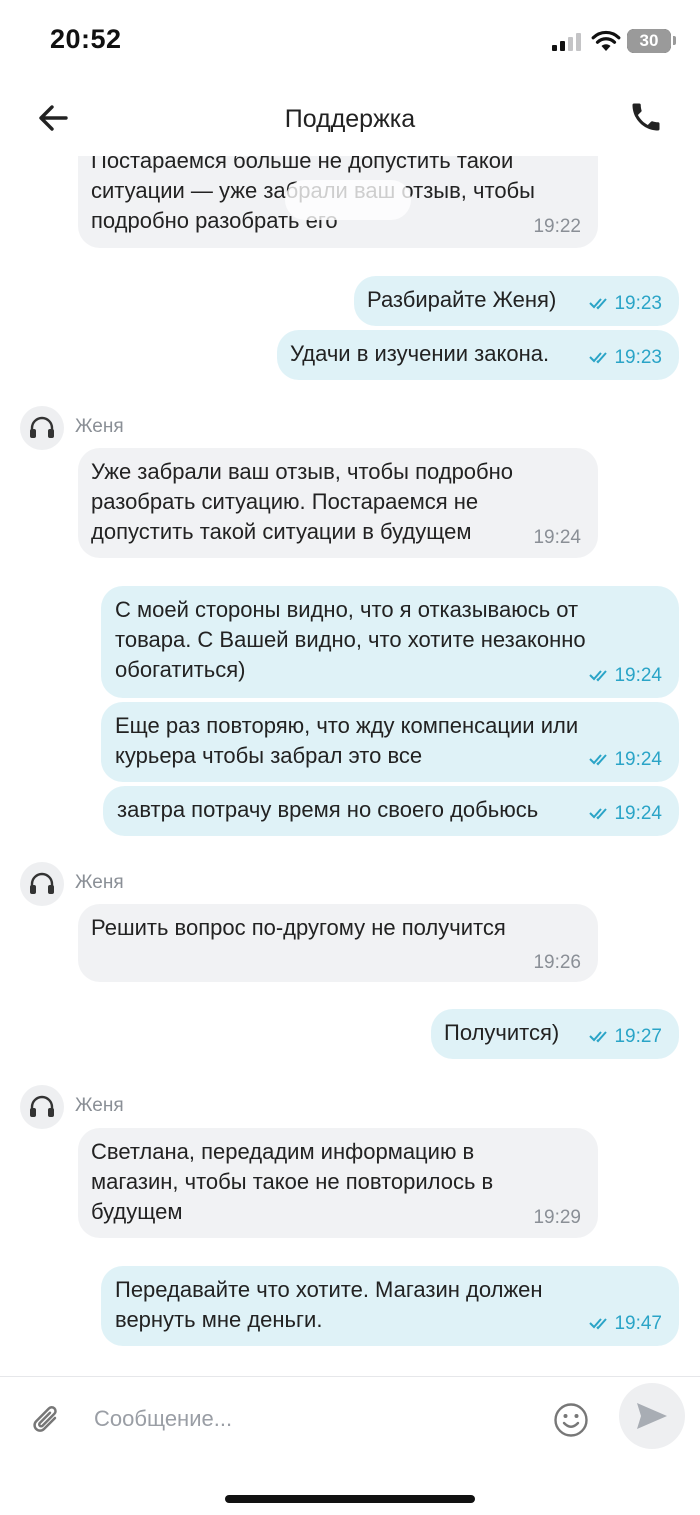 Image resolution: width=700 pixels, height=1515 pixels. Describe the element at coordinates (328, 809) in the screenshot. I see `message-text: завтра потрачу время но своего добьюсь` at that location.